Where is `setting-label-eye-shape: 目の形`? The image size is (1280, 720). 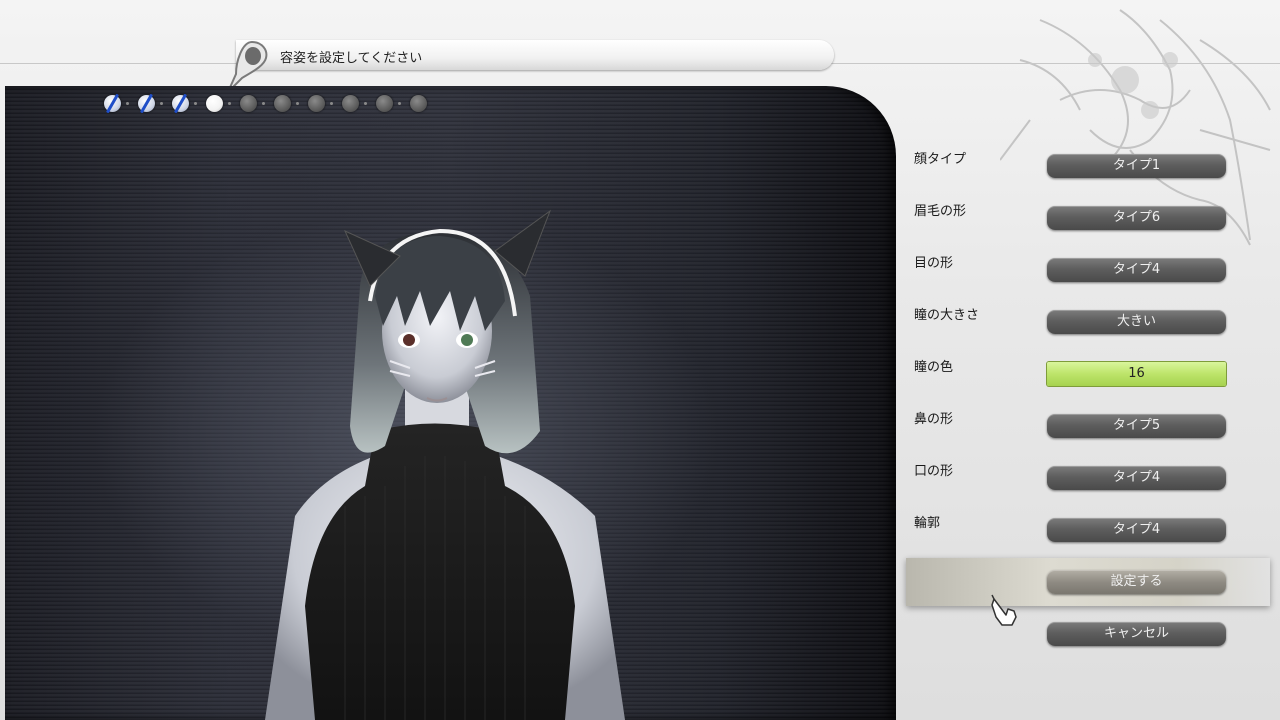
setting-label-eye-shape: 目の形 is located at coordinates (934, 263).